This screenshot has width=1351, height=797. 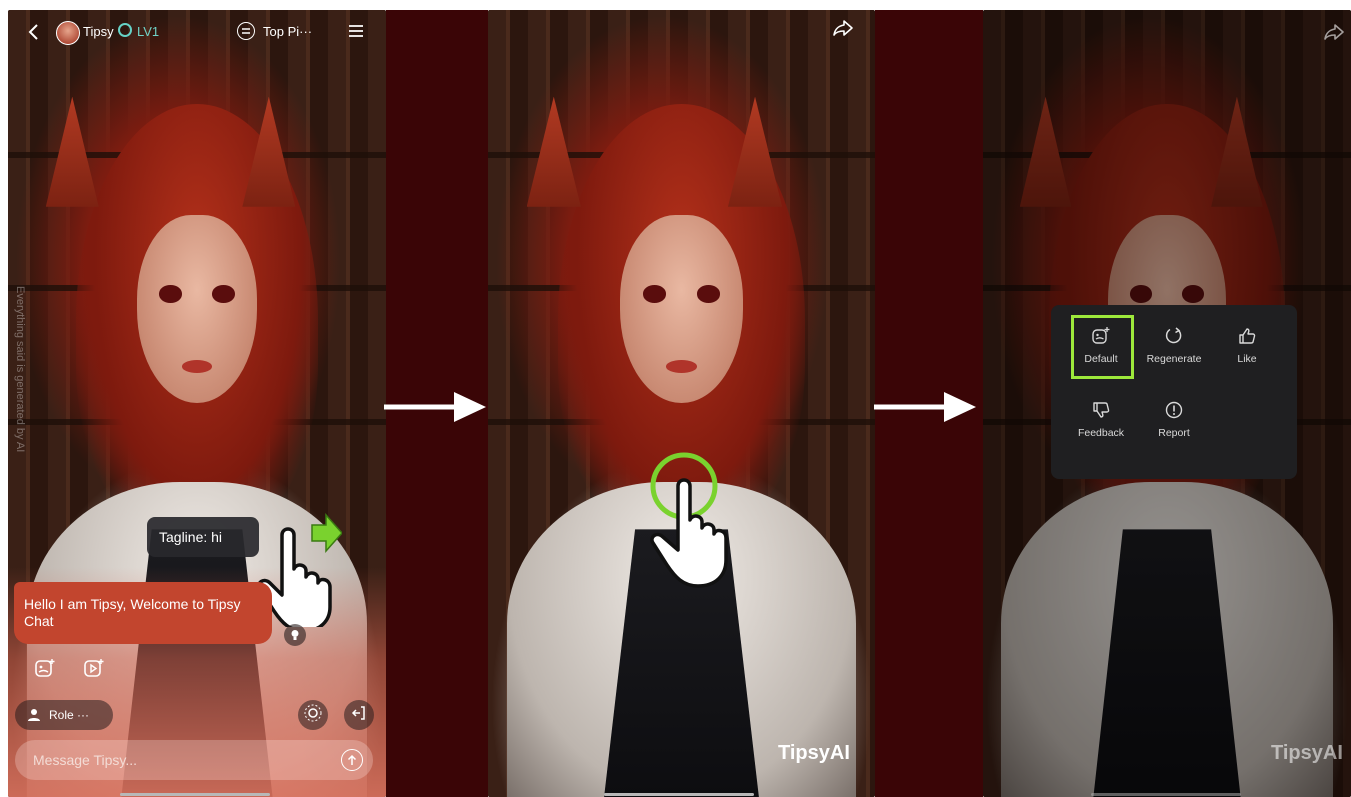 What do you see at coordinates (287, 31) in the screenshot?
I see `chat-mode-label: Top Pi···` at bounding box center [287, 31].